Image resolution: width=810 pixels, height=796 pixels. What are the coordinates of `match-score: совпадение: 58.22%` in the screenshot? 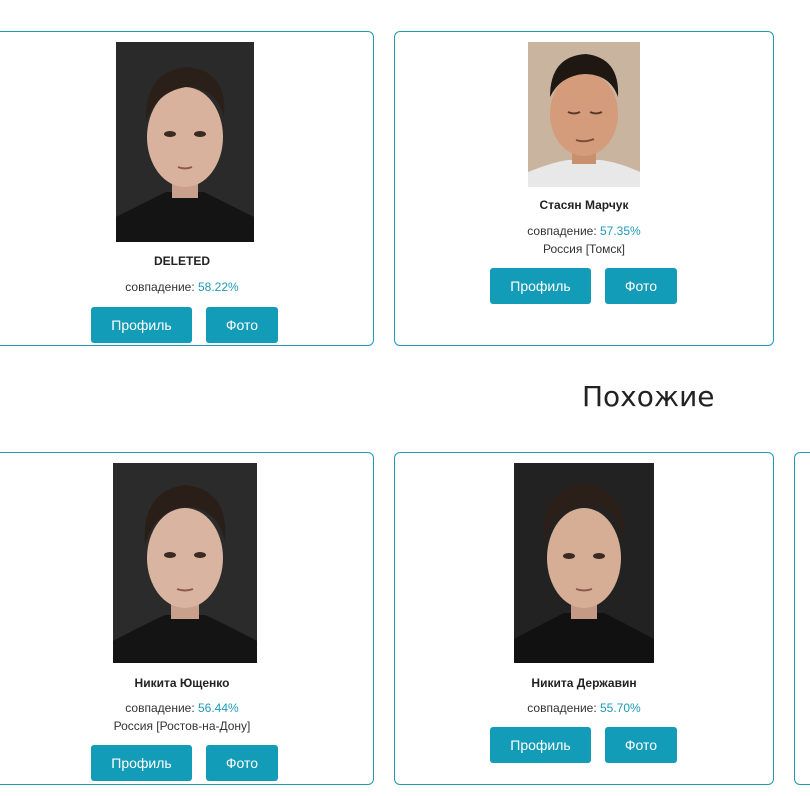 It's located at (186, 287).